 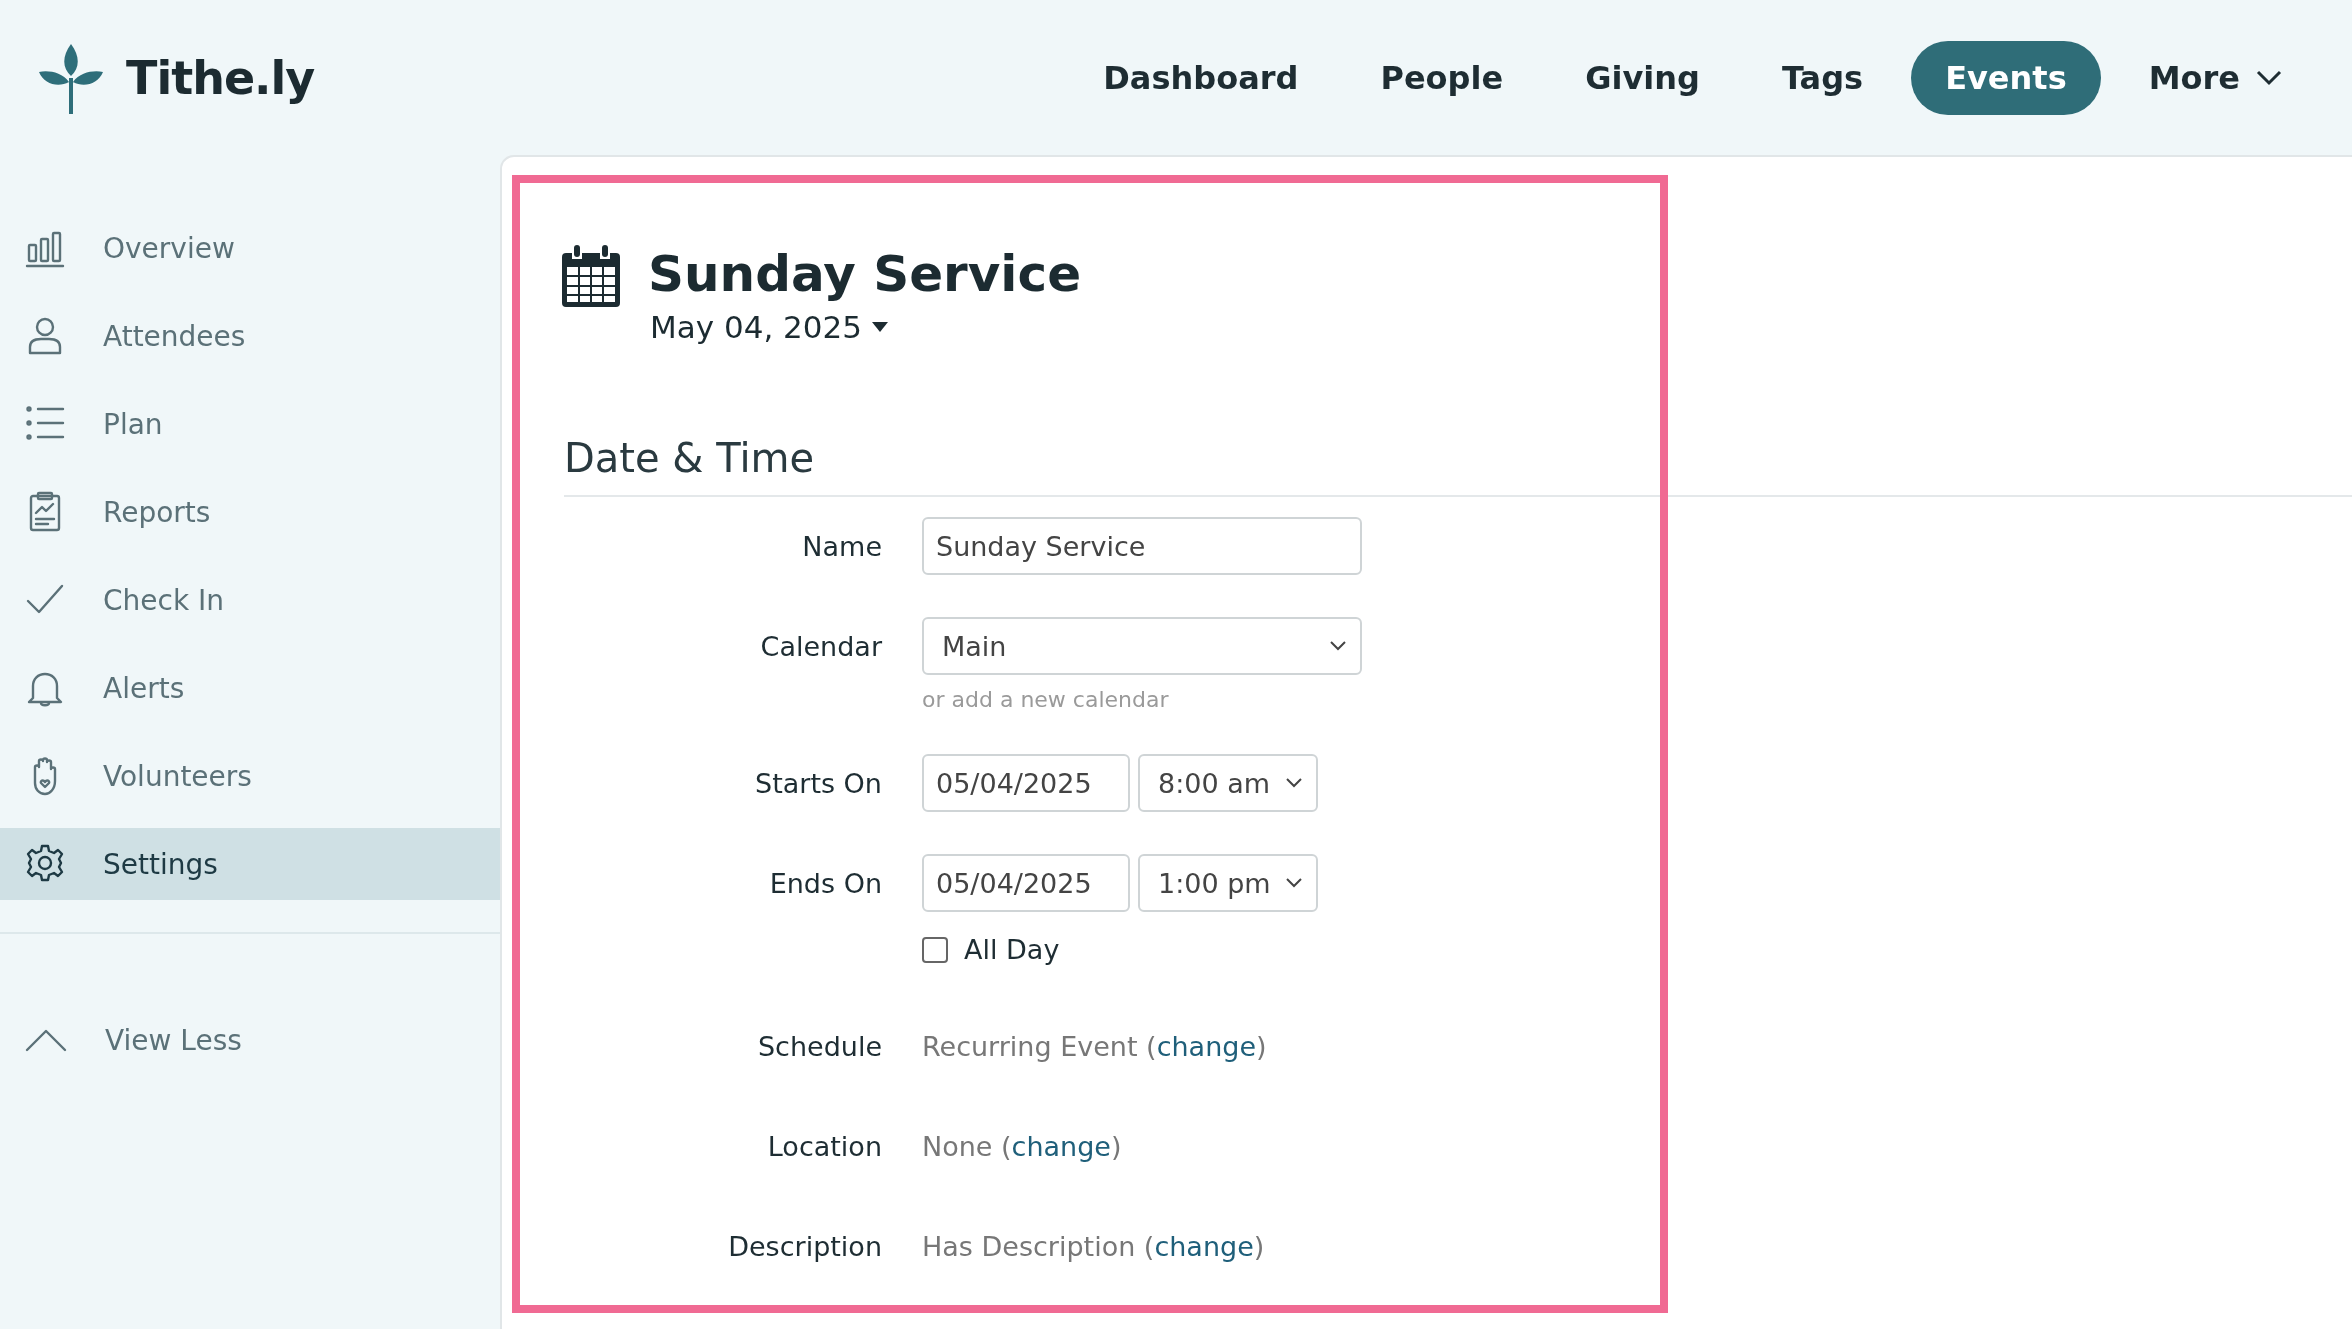 What do you see at coordinates (819, 1046) in the screenshot?
I see `field-label: Schedule` at bounding box center [819, 1046].